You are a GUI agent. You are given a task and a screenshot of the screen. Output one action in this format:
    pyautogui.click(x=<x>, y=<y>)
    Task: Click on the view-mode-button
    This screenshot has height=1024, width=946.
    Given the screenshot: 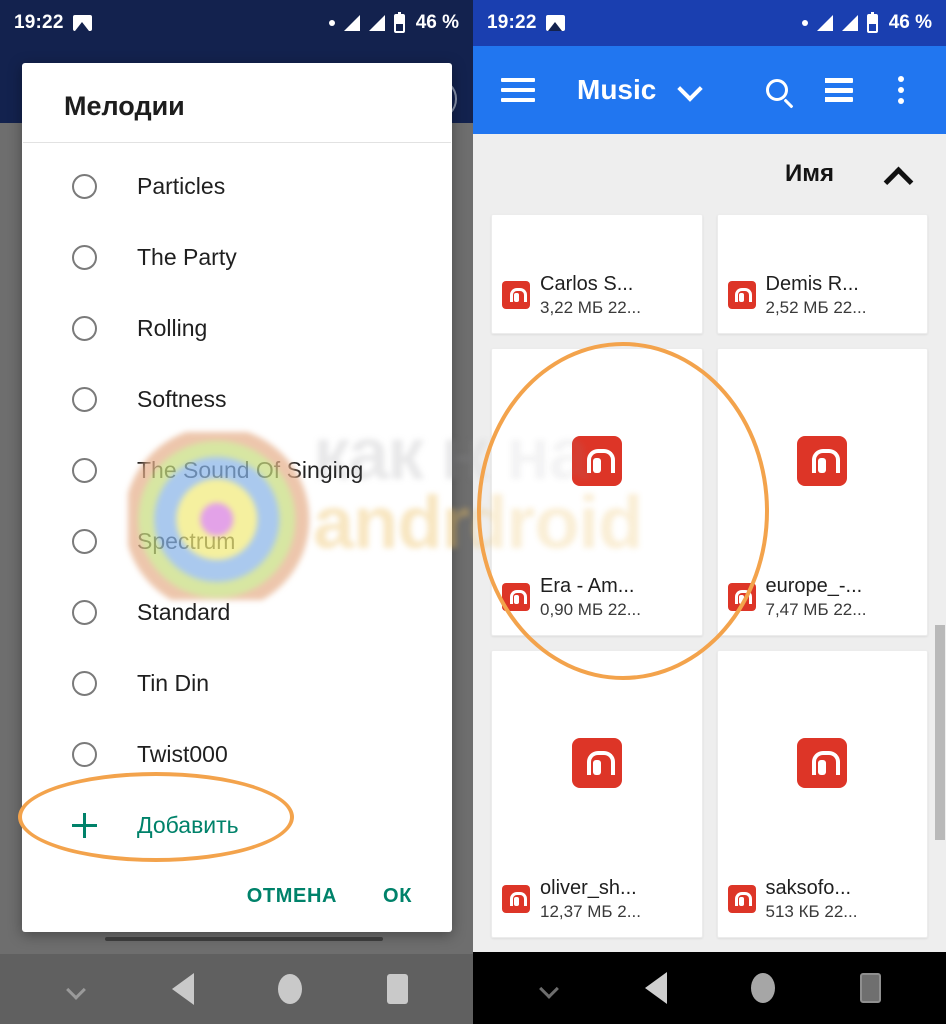 What is the action you would take?
    pyautogui.click(x=839, y=90)
    